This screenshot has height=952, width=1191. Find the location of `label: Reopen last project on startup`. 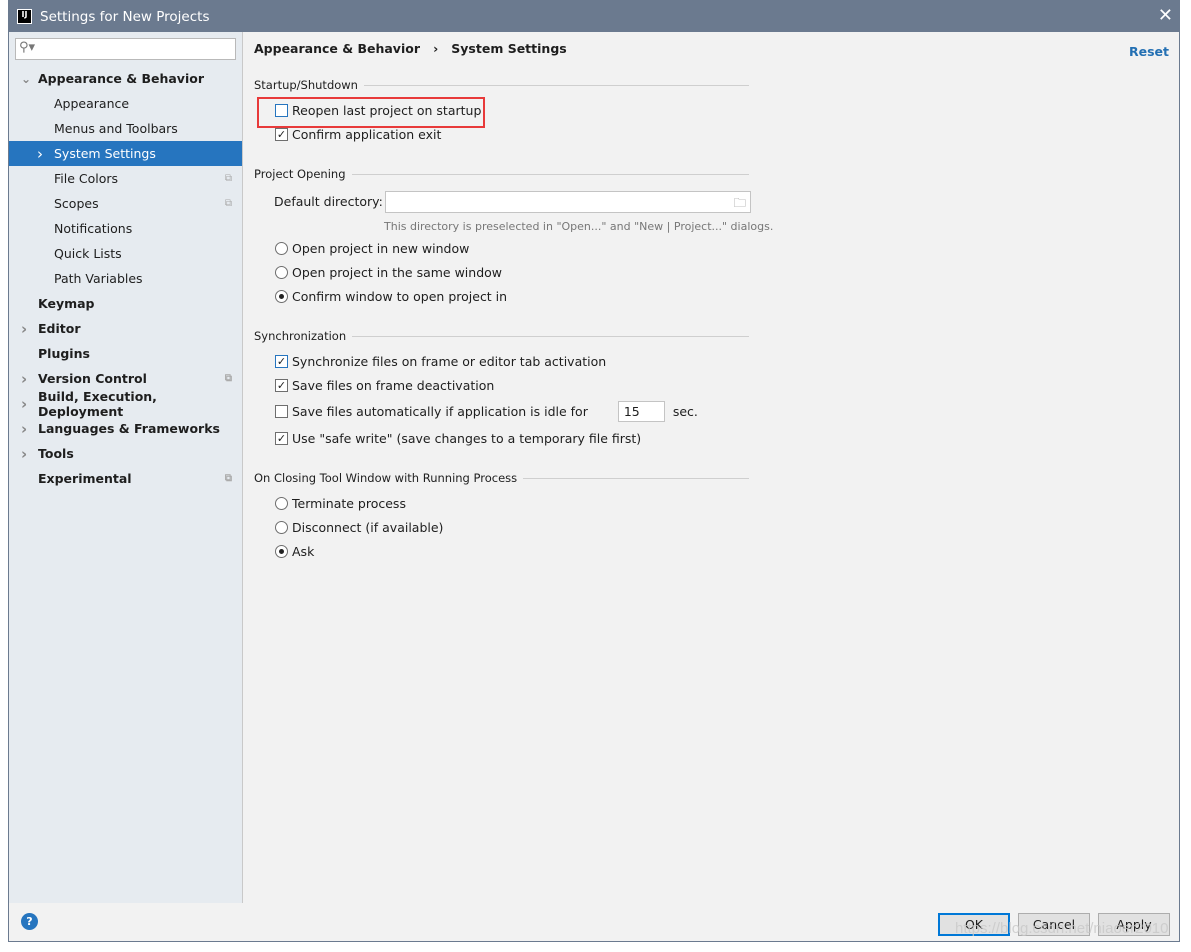

label: Reopen last project on startup is located at coordinates (387, 110).